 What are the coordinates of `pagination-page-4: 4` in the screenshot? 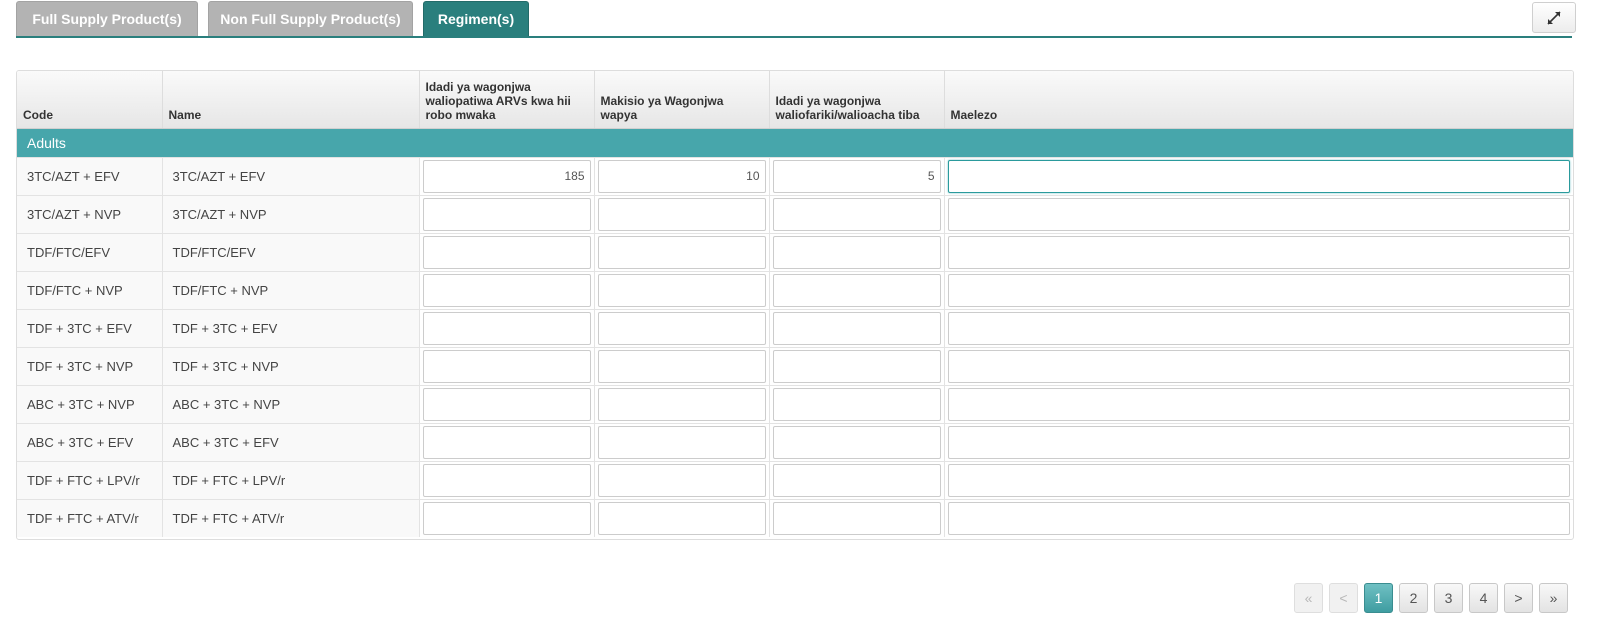 It's located at (1483, 598).